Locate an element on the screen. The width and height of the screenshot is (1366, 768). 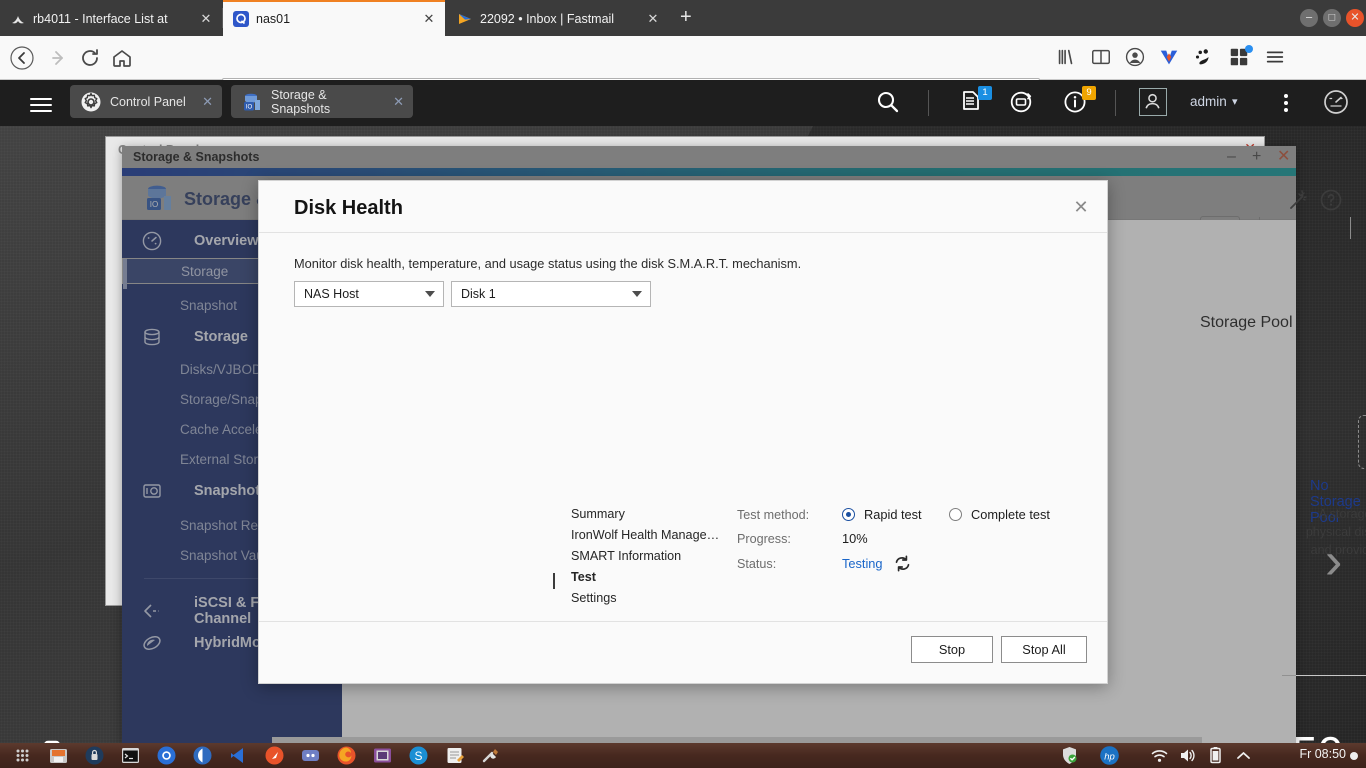
rapid-test-label: Rapid test is located at coordinates (893, 514).